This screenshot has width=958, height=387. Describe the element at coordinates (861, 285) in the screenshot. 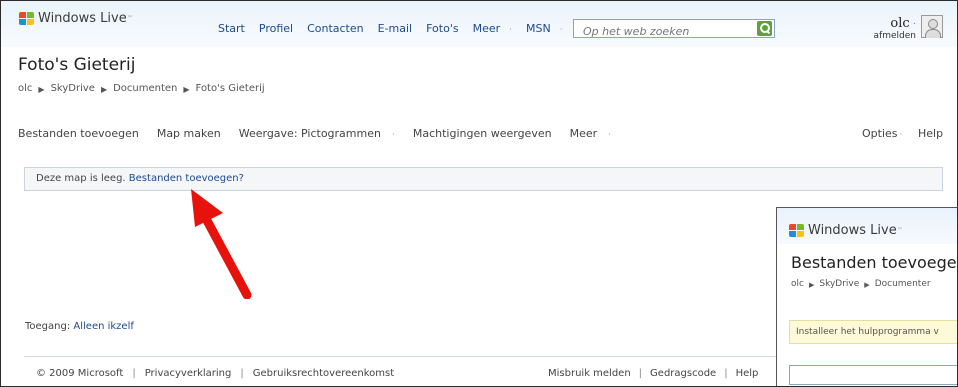

I see `overlay-breadcrumb: olc ▶ SkyDrive ▶ Documenter` at that location.